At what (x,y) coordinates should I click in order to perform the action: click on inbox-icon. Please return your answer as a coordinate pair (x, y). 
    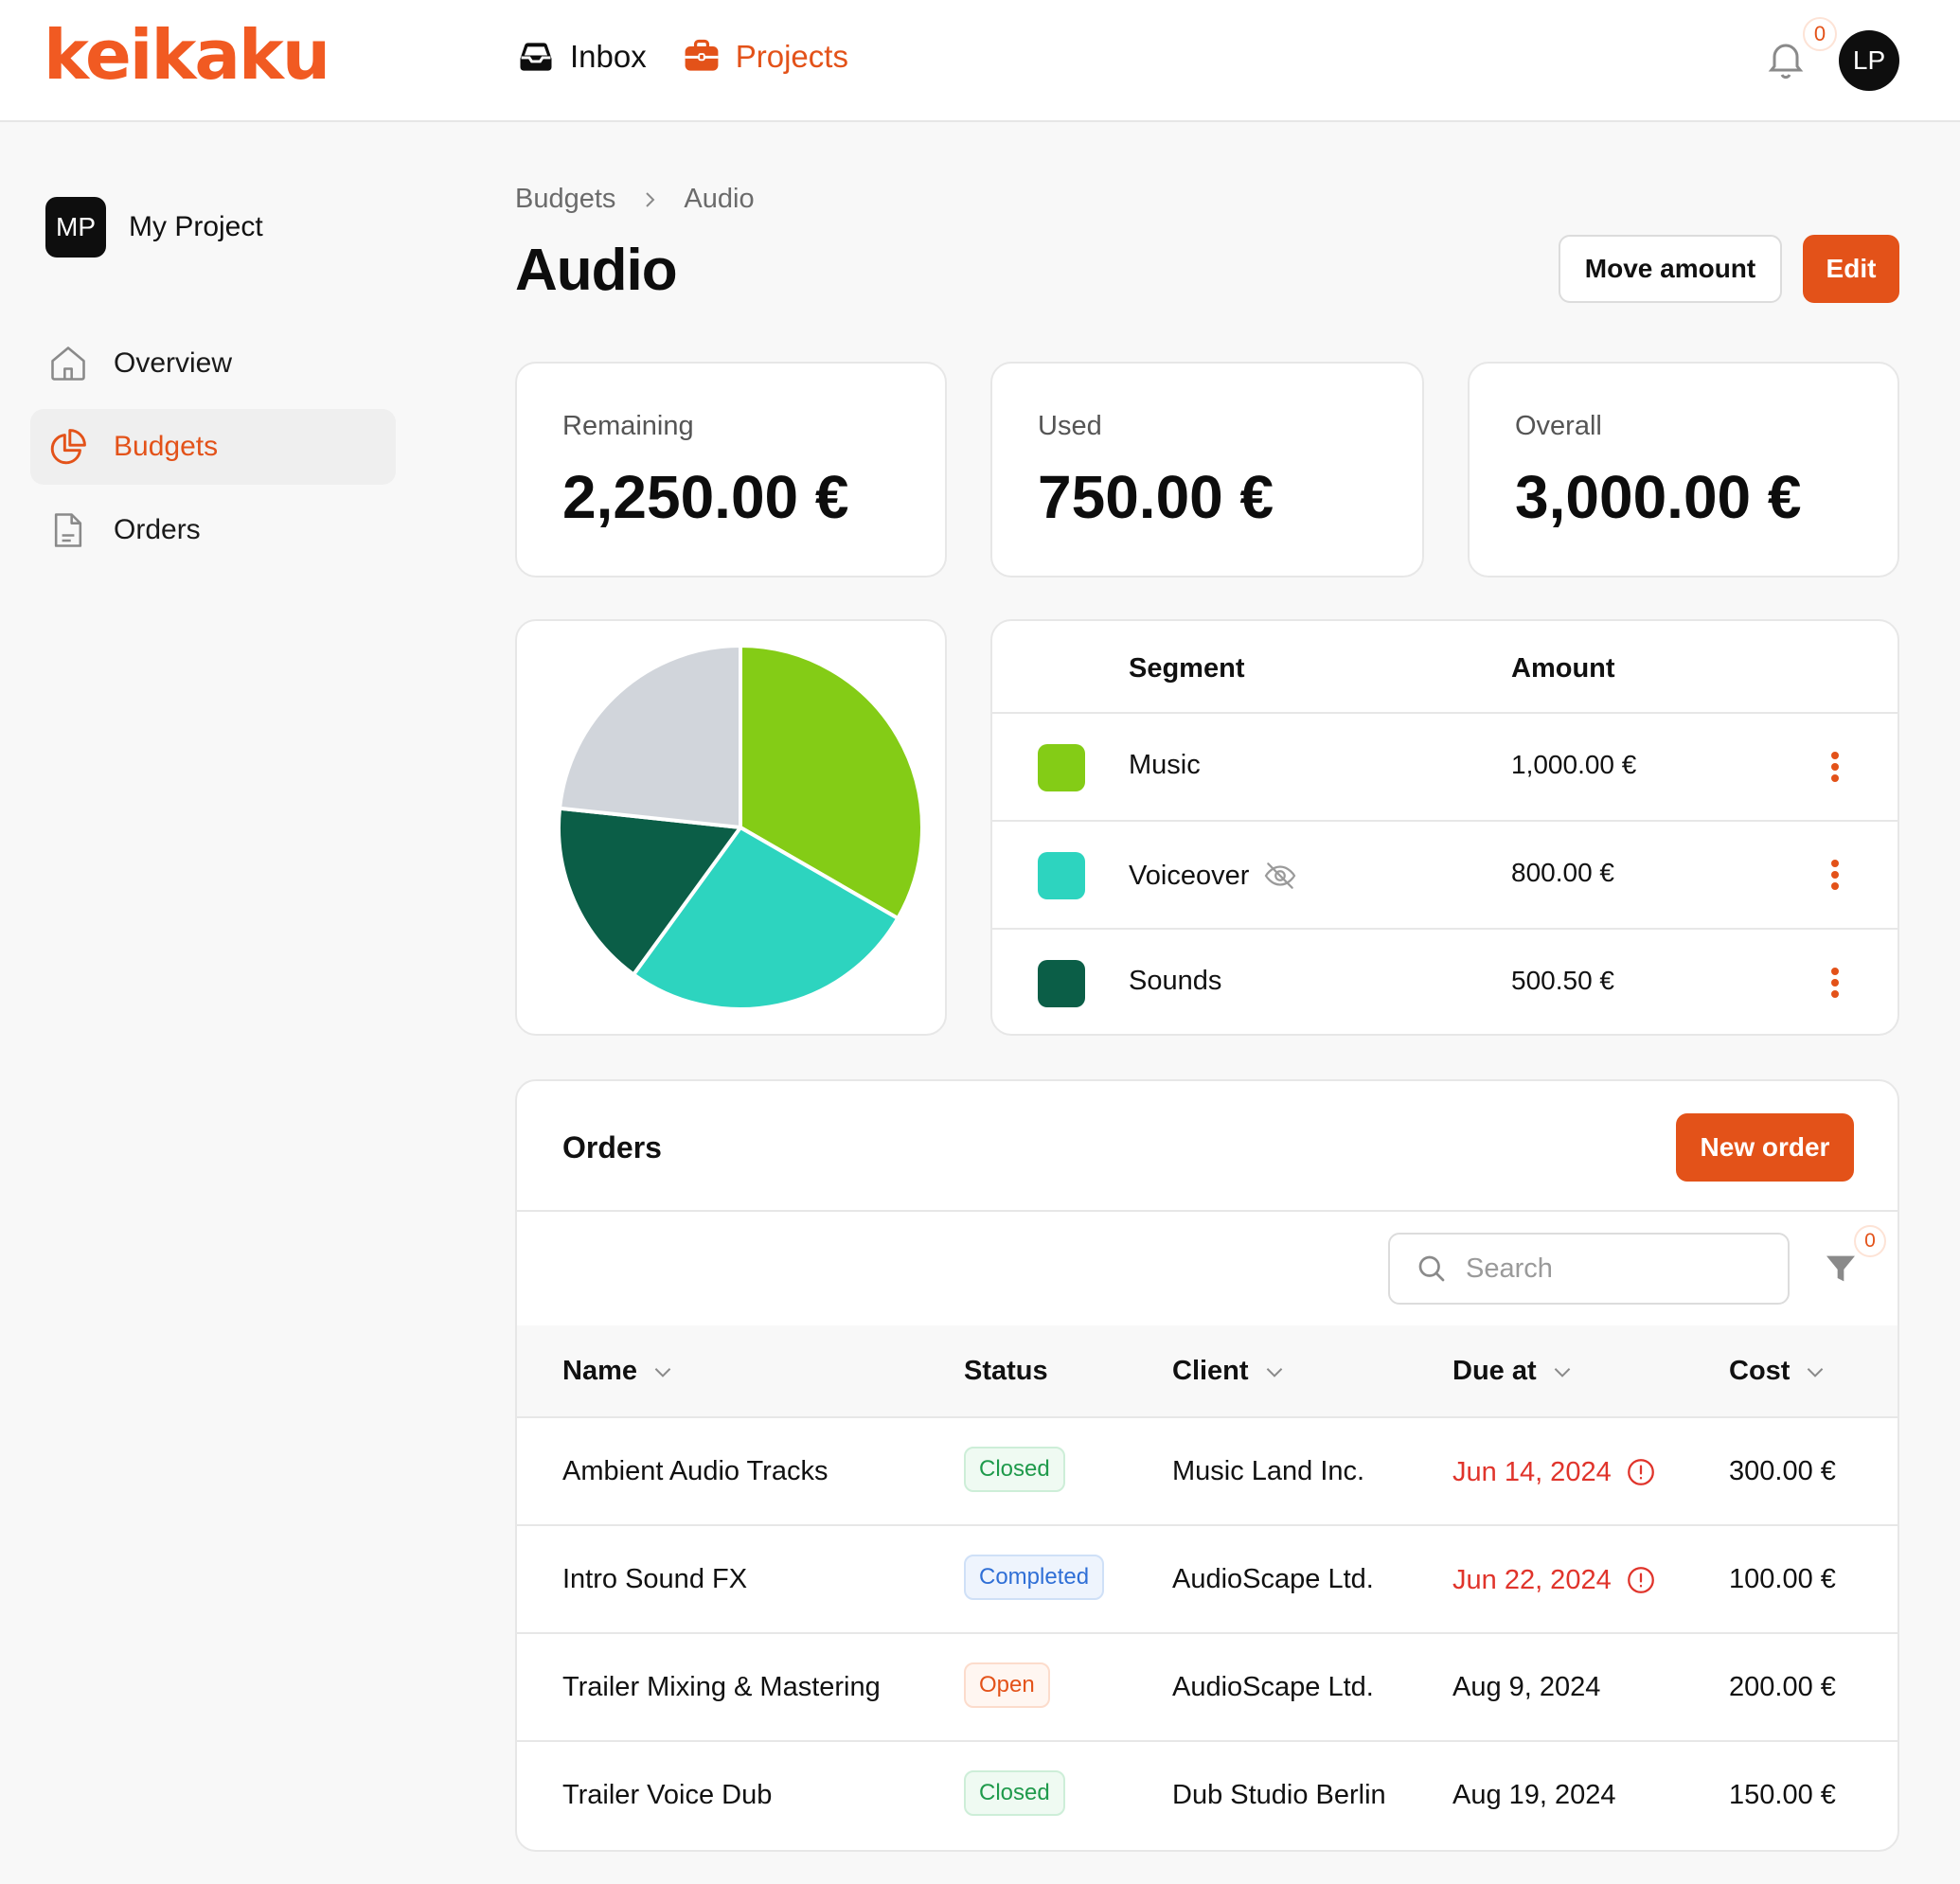
    Looking at the image, I should click on (536, 57).